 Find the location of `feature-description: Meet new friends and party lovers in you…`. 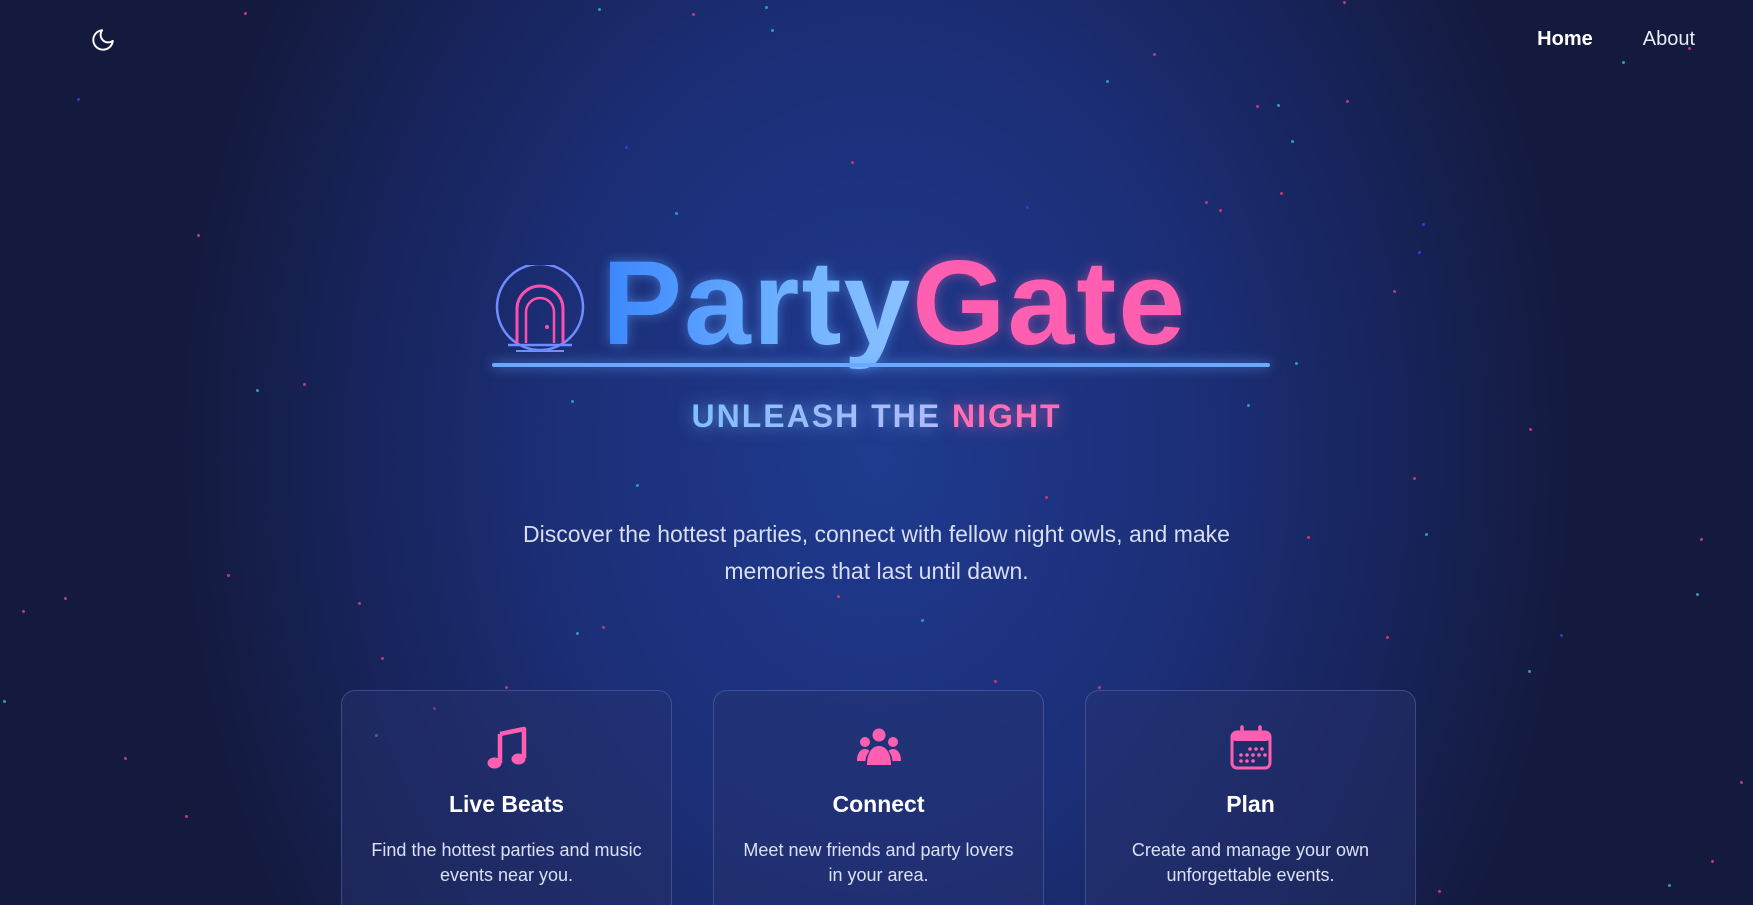

feature-description: Meet new friends and party lovers in you… is located at coordinates (878, 862).